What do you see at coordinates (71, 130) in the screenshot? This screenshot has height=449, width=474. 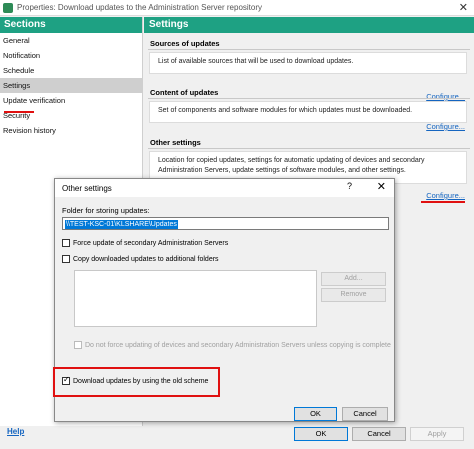 I see `sidebar-item-revision-history: Revision history` at bounding box center [71, 130].